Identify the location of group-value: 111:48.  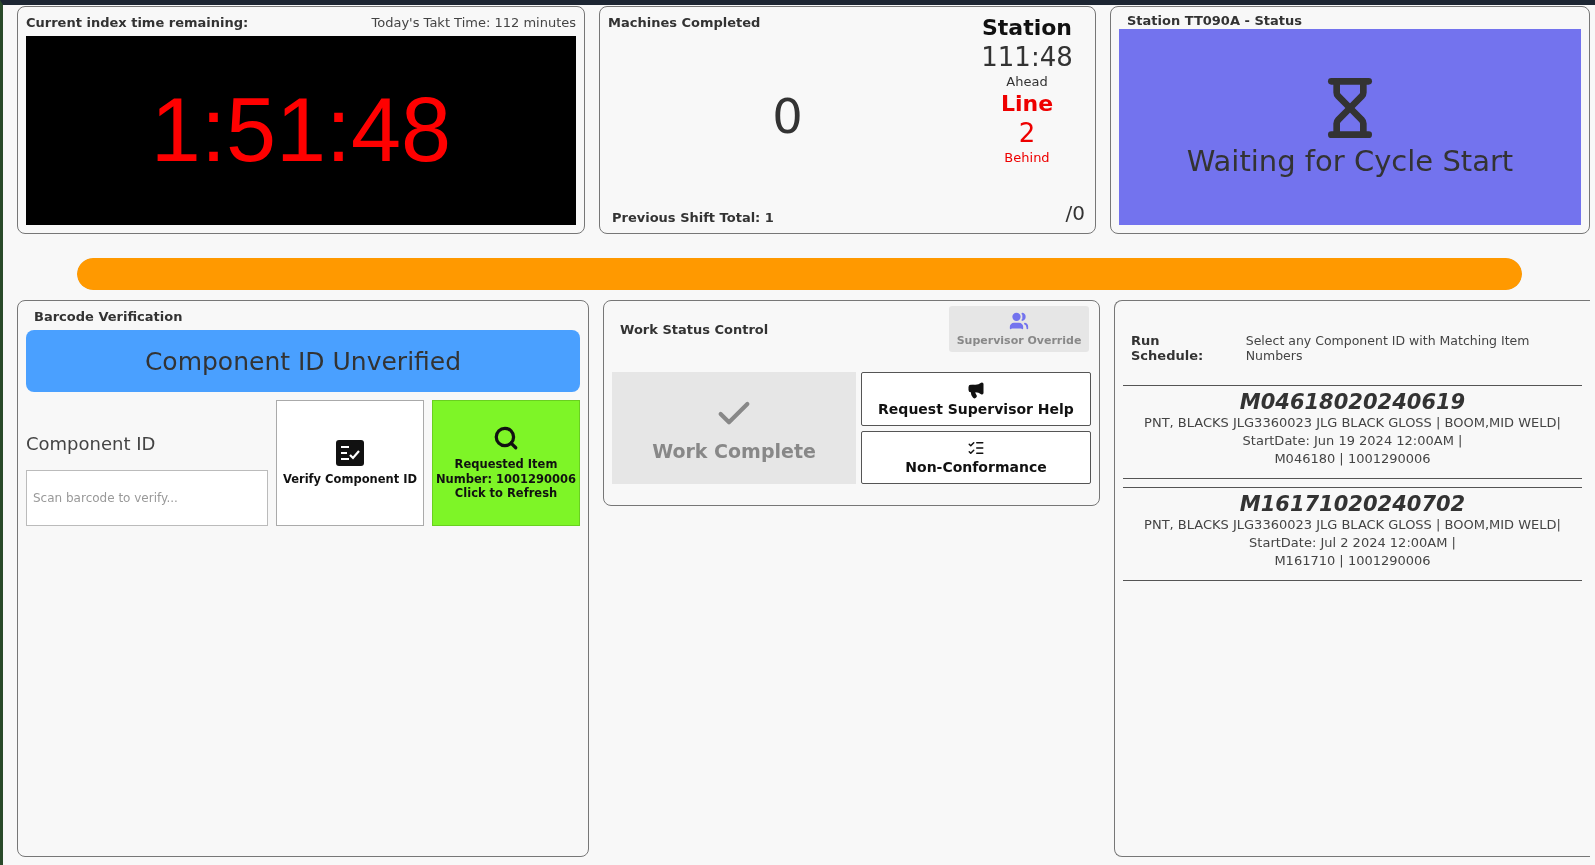
(1027, 57).